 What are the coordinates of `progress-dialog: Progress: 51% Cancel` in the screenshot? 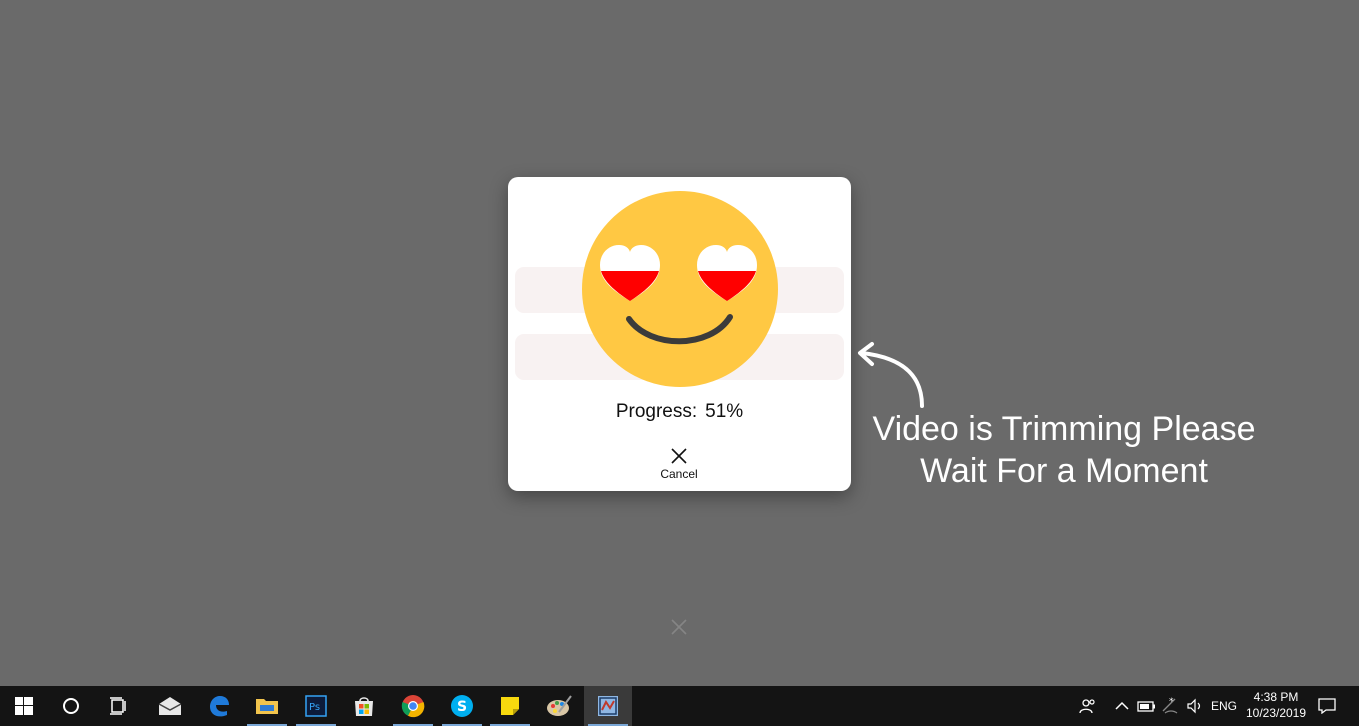 It's located at (679, 334).